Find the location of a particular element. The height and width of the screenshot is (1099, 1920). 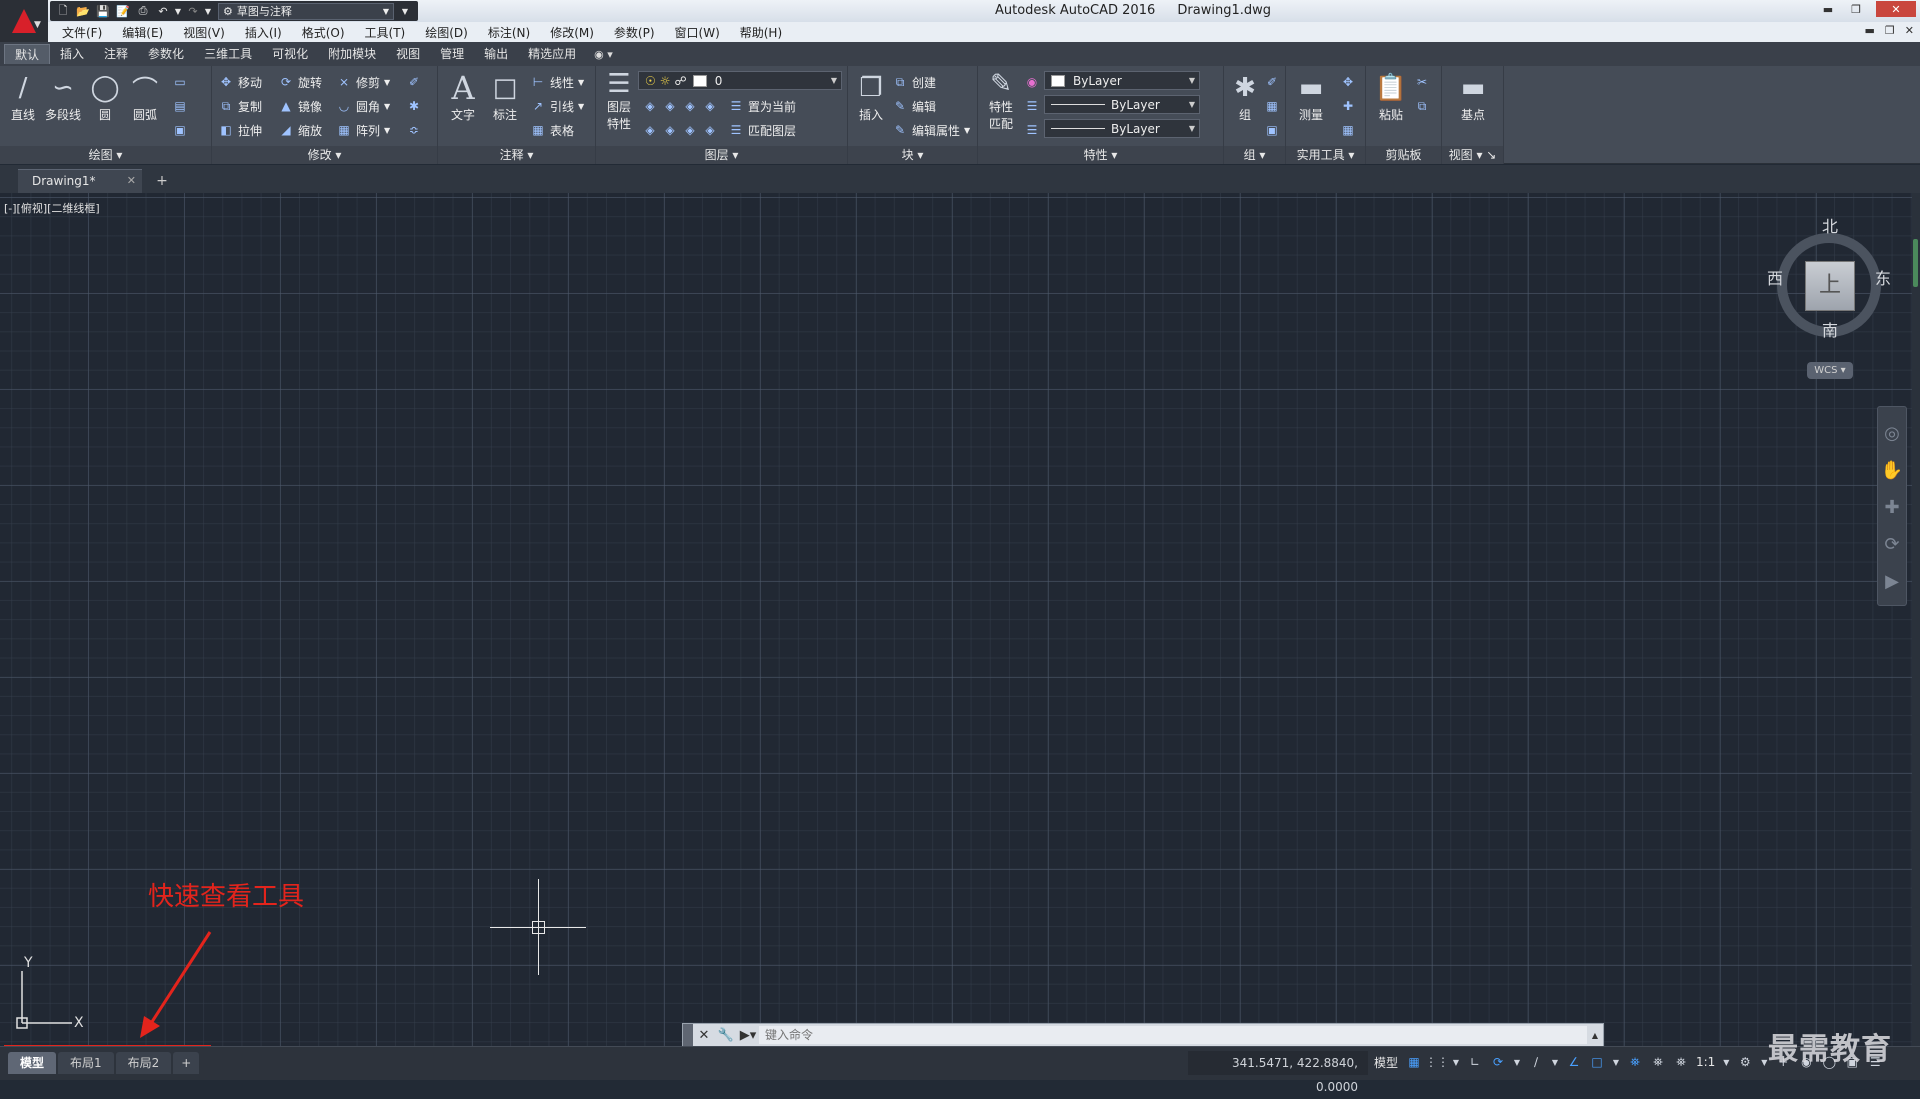

layer-properties-button: ☰ 图层 特性 is located at coordinates (619, 100).